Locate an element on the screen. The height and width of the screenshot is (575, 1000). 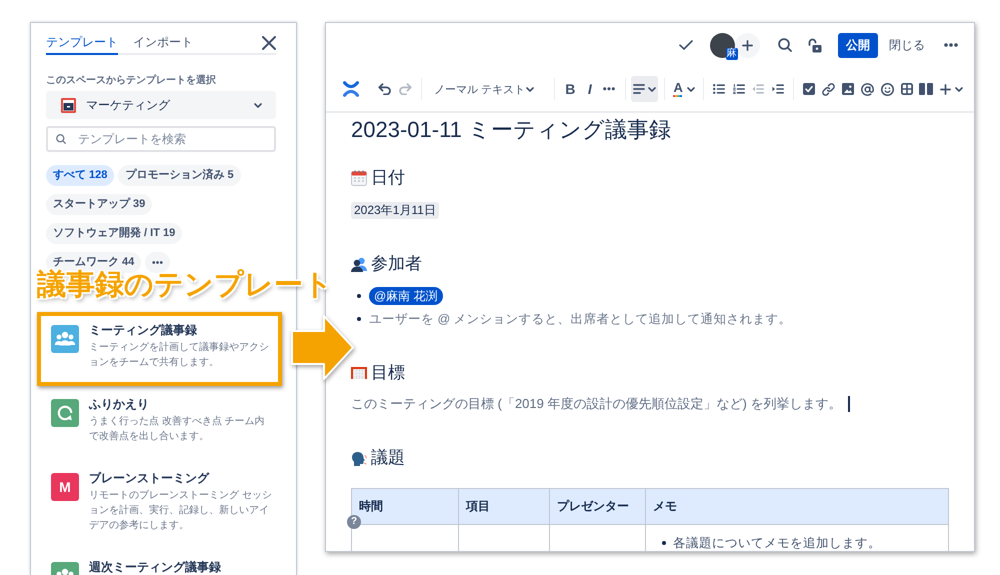
bold-button: B is located at coordinates (570, 89).